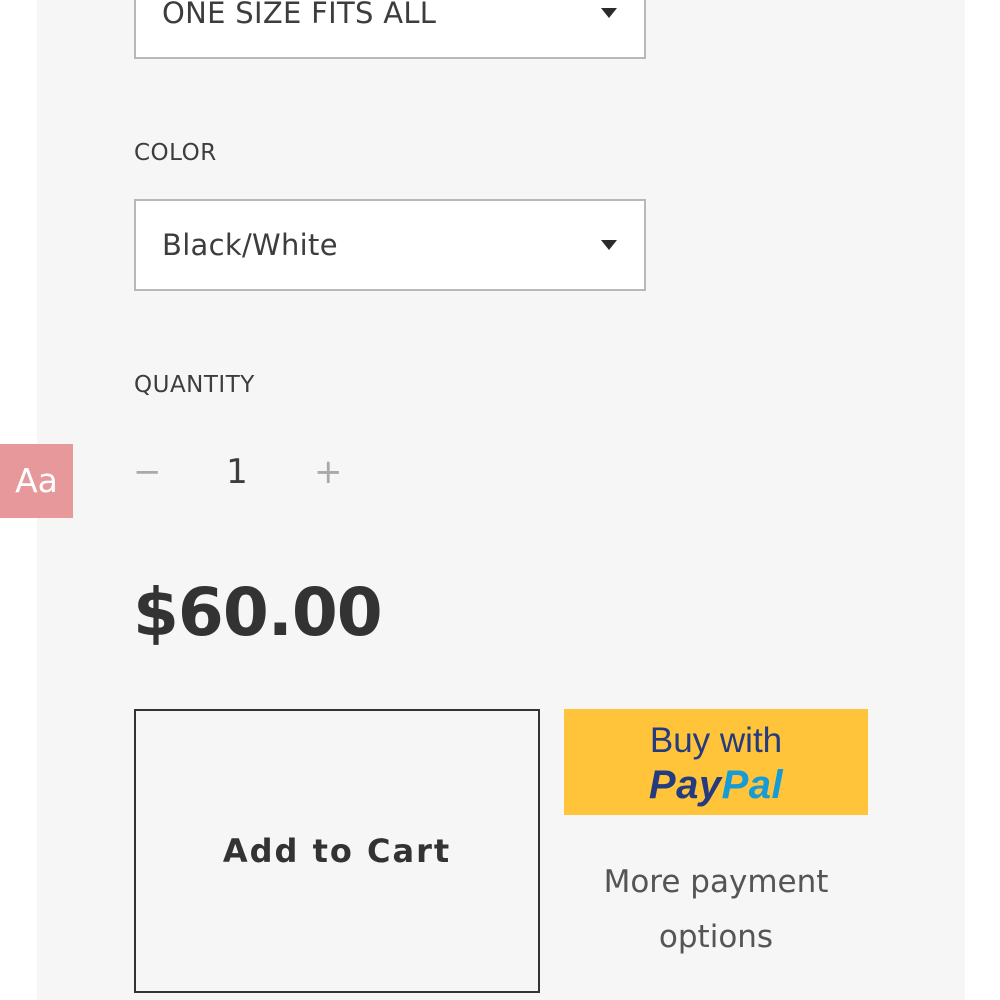 This screenshot has width=1000, height=1000. I want to click on color-select-value: Black/White, so click(250, 245).